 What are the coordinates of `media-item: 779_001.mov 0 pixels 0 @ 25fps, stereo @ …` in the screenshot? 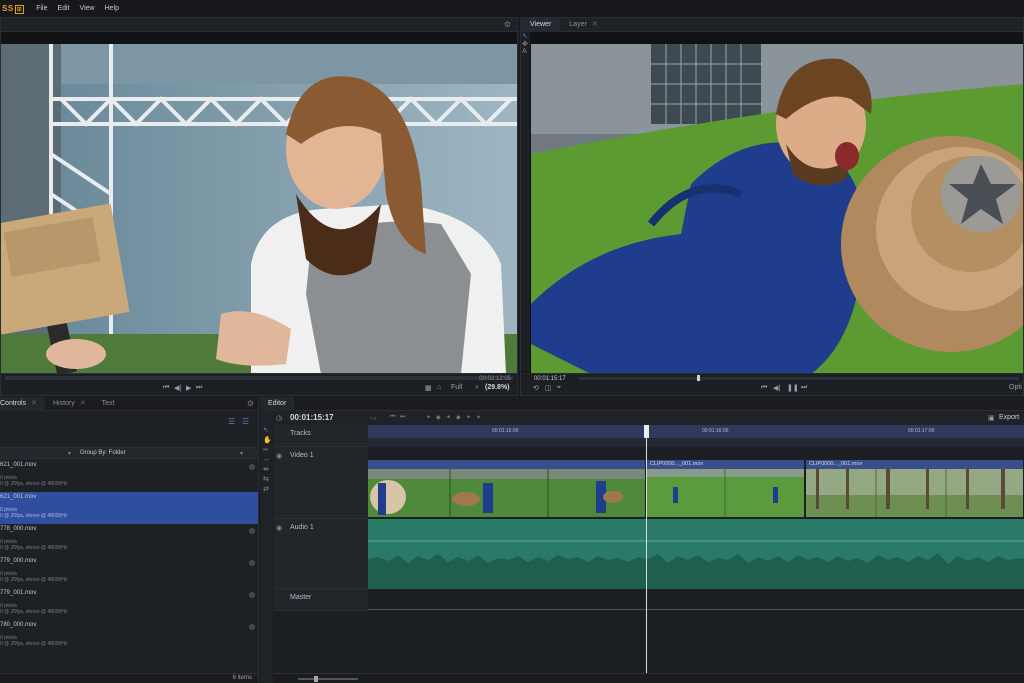 It's located at (129, 604).